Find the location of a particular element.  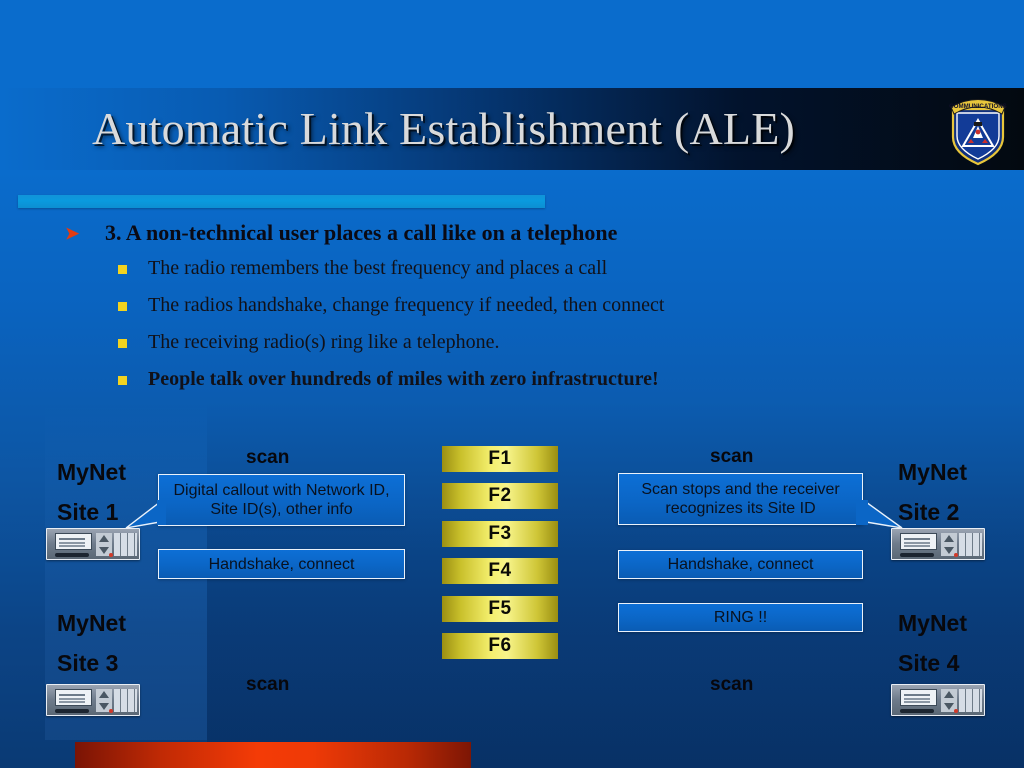

communications-badge-icon: COMMUNICATIONS is located at coordinates (978, 130).